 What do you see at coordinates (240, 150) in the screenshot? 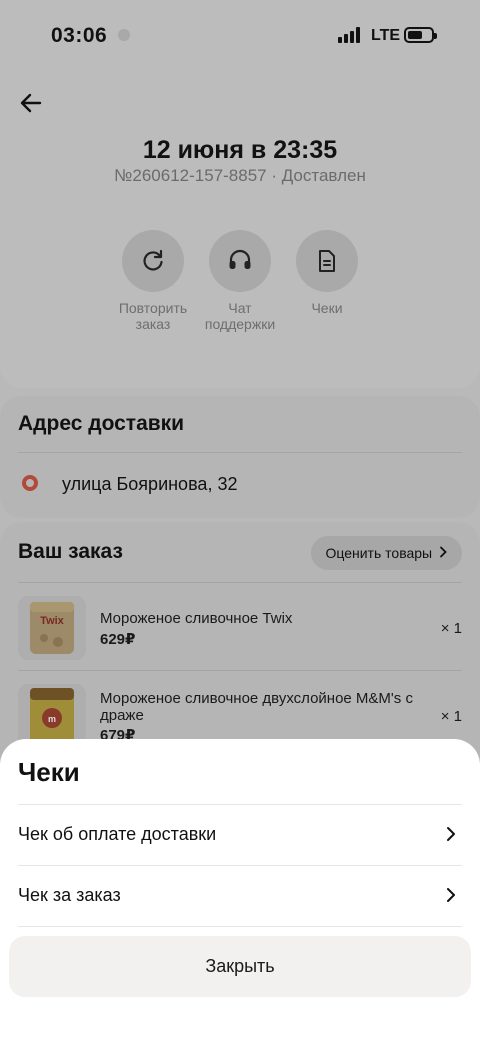
I see `order-title: 12 июня в 23:35` at bounding box center [240, 150].